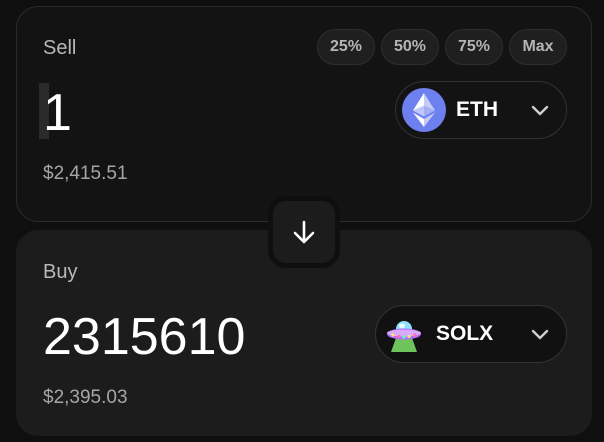 The image size is (604, 442). Describe the element at coordinates (538, 47) in the screenshot. I see `max-button: Max` at that location.